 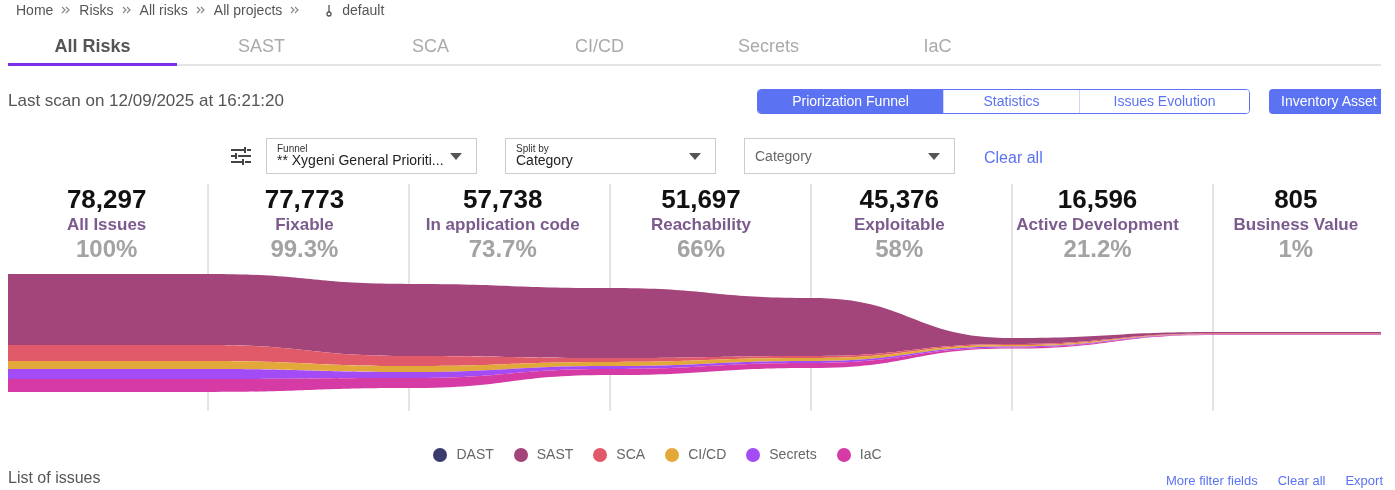 What do you see at coordinates (1364, 480) in the screenshot?
I see `list-action-link: Export` at bounding box center [1364, 480].